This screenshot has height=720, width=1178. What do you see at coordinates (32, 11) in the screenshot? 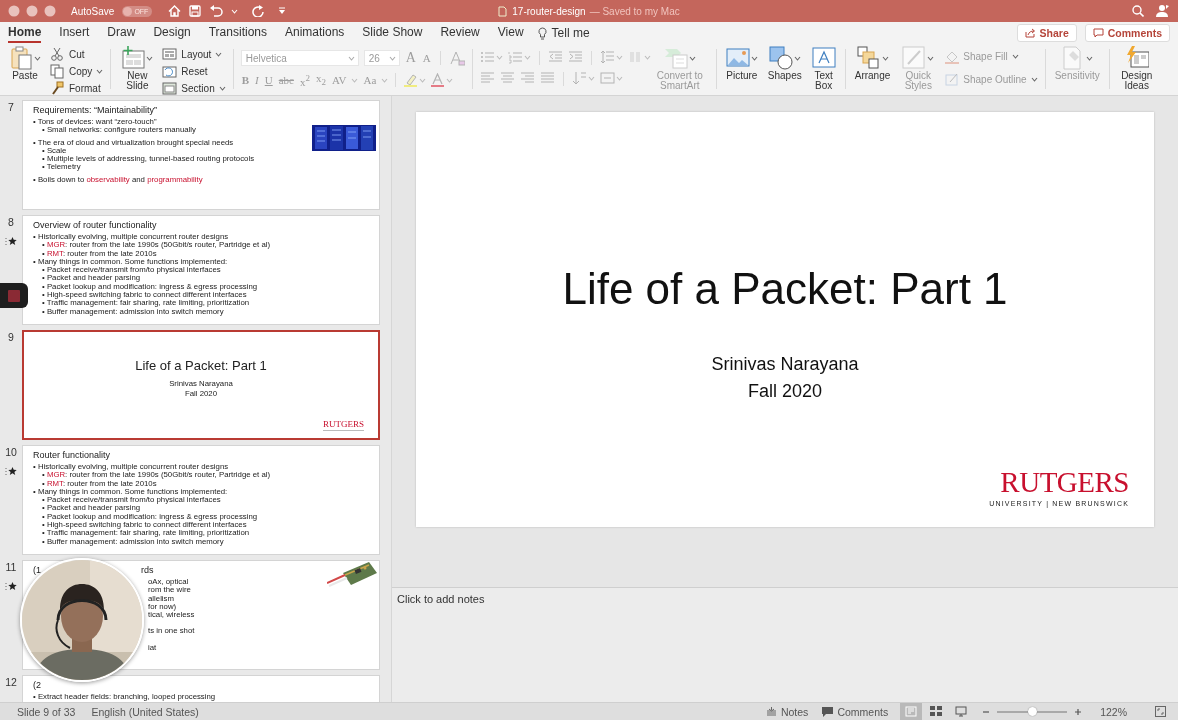
I see `window-controls-icon` at bounding box center [32, 11].